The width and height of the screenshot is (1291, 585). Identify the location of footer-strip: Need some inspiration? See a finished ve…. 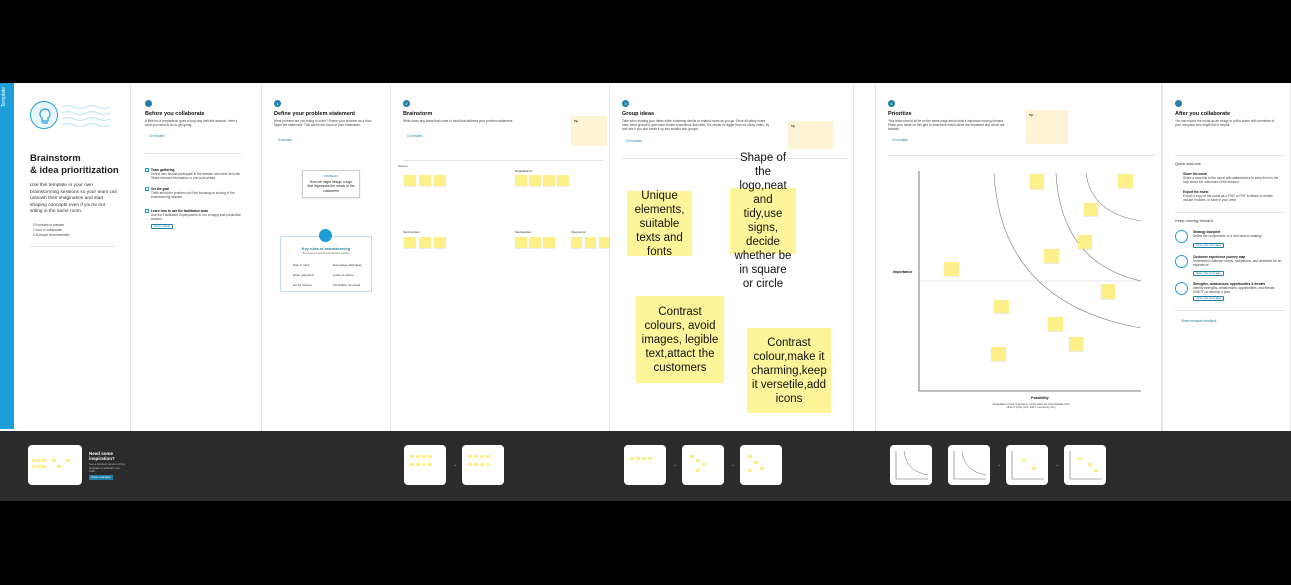
(645, 466).